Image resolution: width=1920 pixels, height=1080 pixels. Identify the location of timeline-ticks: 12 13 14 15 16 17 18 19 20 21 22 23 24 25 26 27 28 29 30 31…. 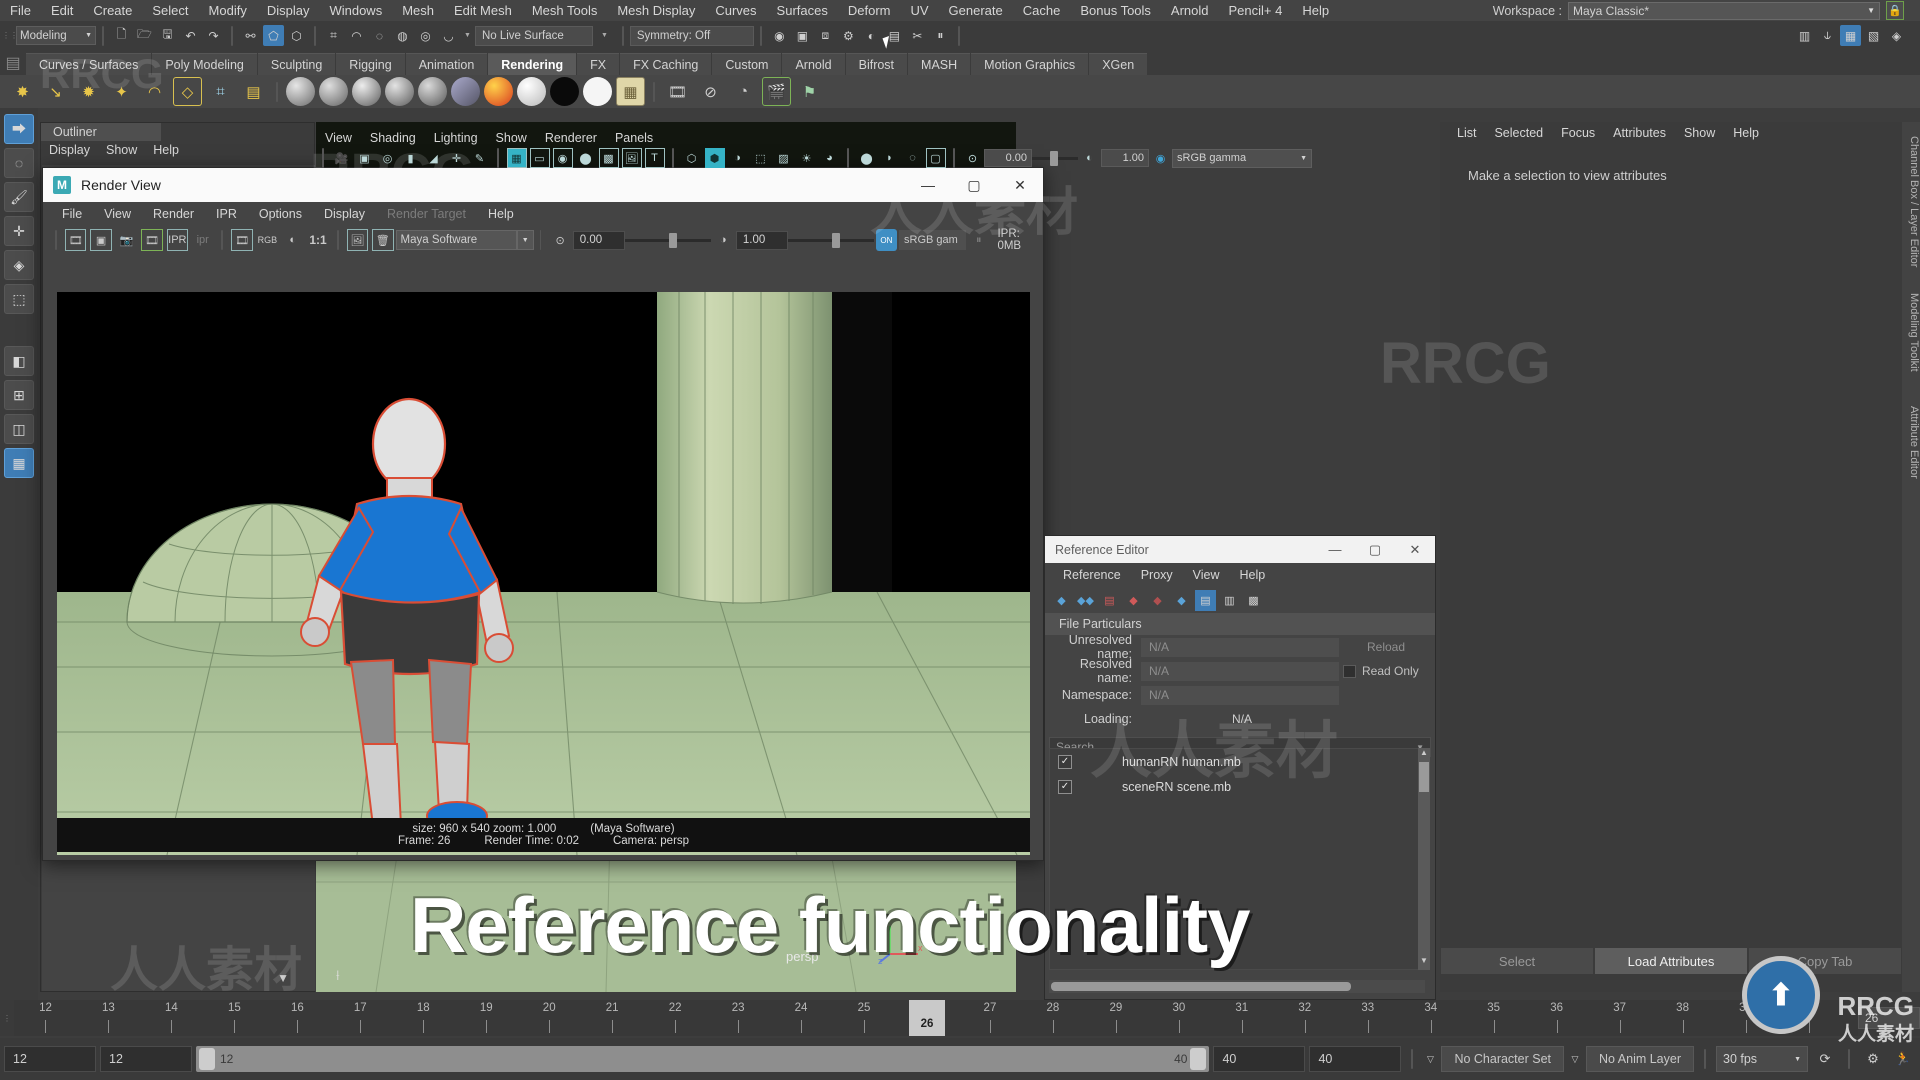
(936, 1018).